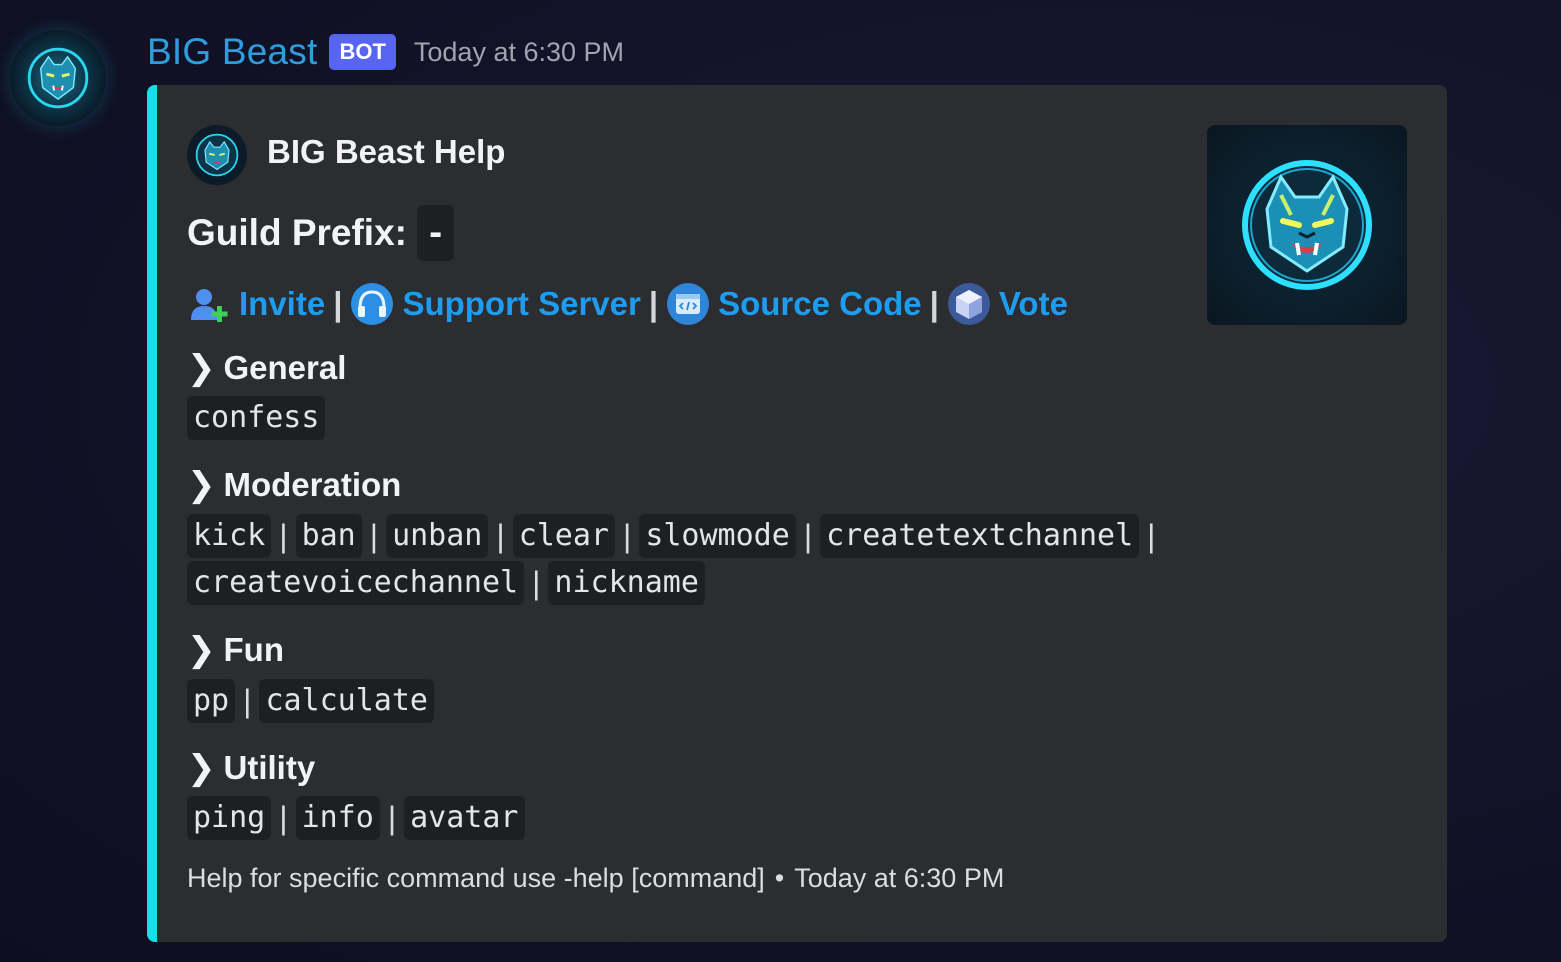 The height and width of the screenshot is (962, 1561). What do you see at coordinates (820, 303) in the screenshot?
I see `source-code-link-label: Source Code` at bounding box center [820, 303].